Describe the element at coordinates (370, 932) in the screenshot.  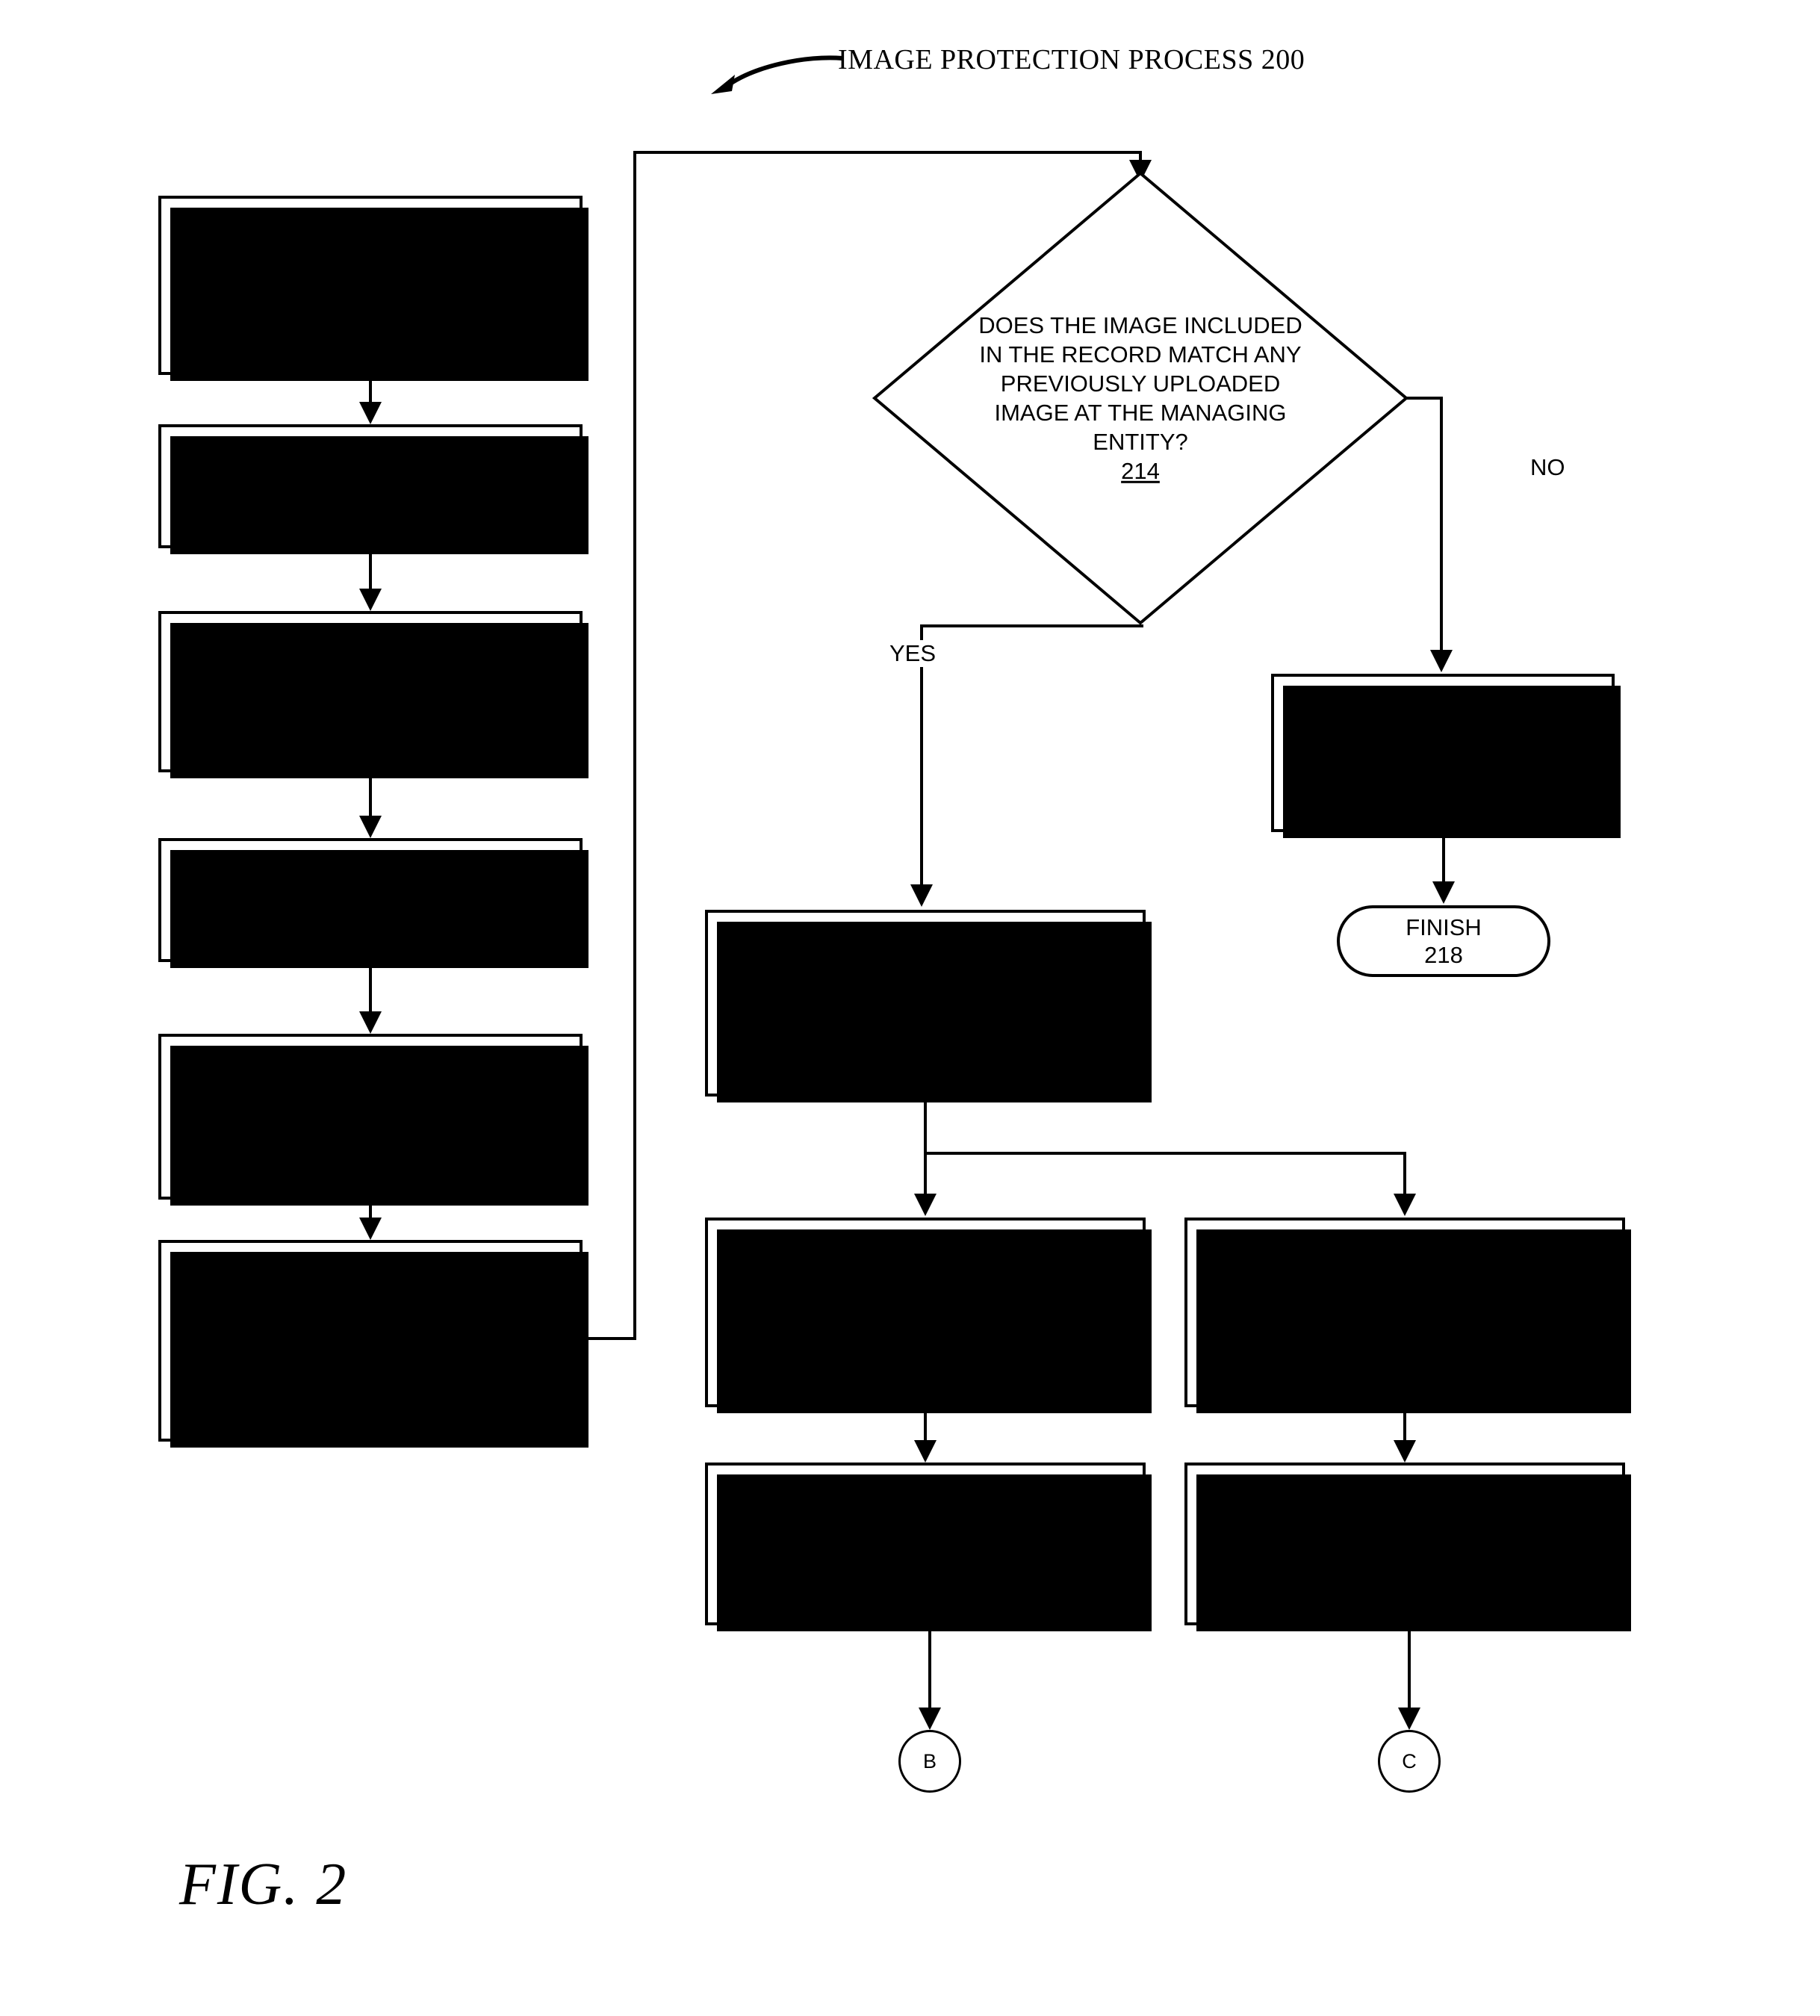
I see `process-box-208-ref: 208` at that location.